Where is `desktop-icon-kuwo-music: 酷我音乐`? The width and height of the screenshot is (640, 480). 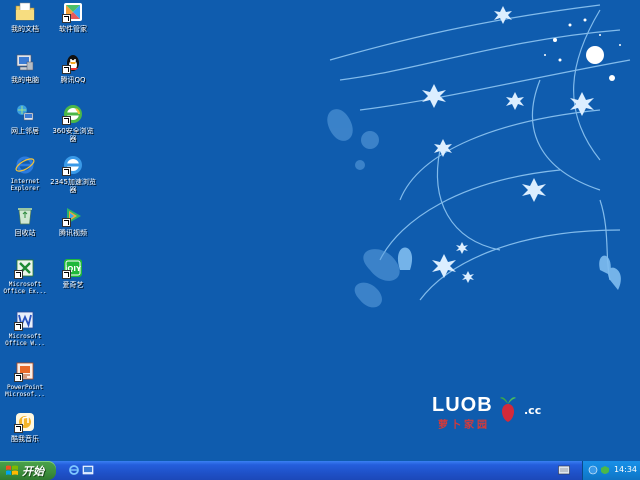 desktop-icon-kuwo-music: 酷我音乐 is located at coordinates (25, 434).